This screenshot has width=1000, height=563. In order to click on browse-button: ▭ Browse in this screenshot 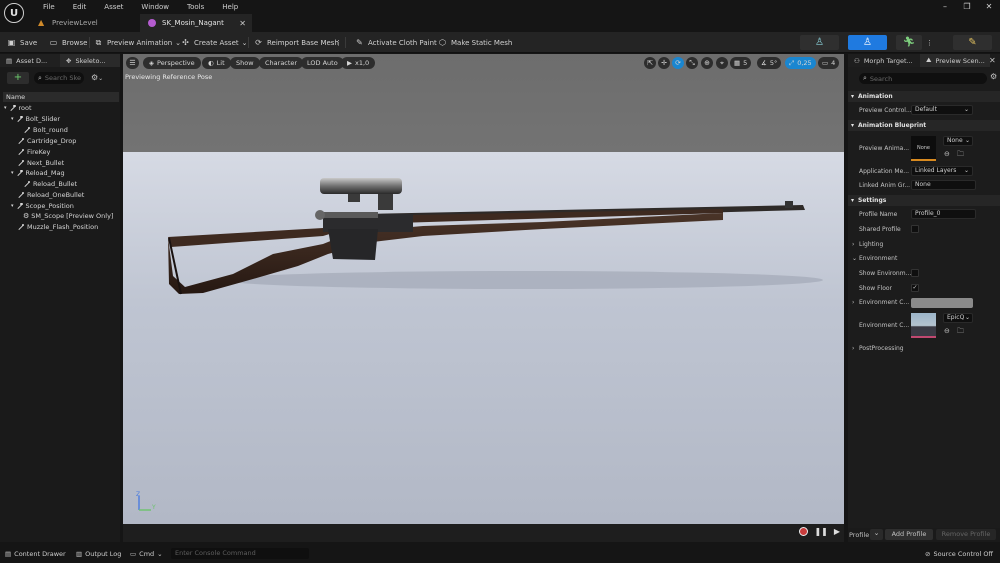, I will do `click(68, 42)`.